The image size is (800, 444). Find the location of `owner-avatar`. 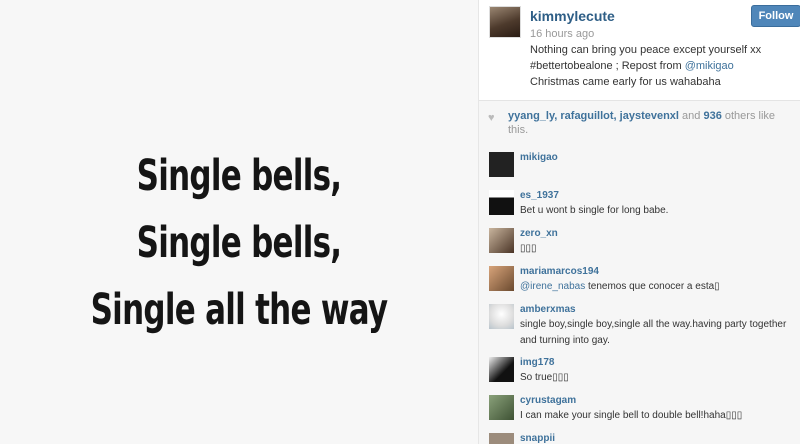

owner-avatar is located at coordinates (505, 22).